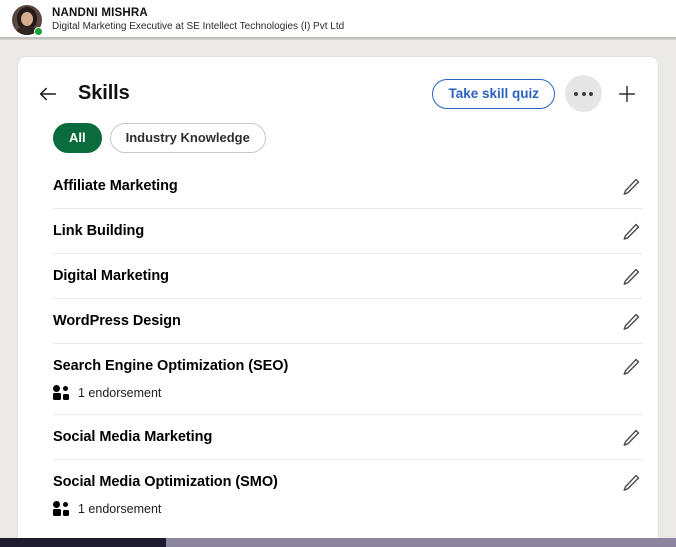  What do you see at coordinates (347, 185) in the screenshot?
I see `skill-row: Affiliate Marketing` at bounding box center [347, 185].